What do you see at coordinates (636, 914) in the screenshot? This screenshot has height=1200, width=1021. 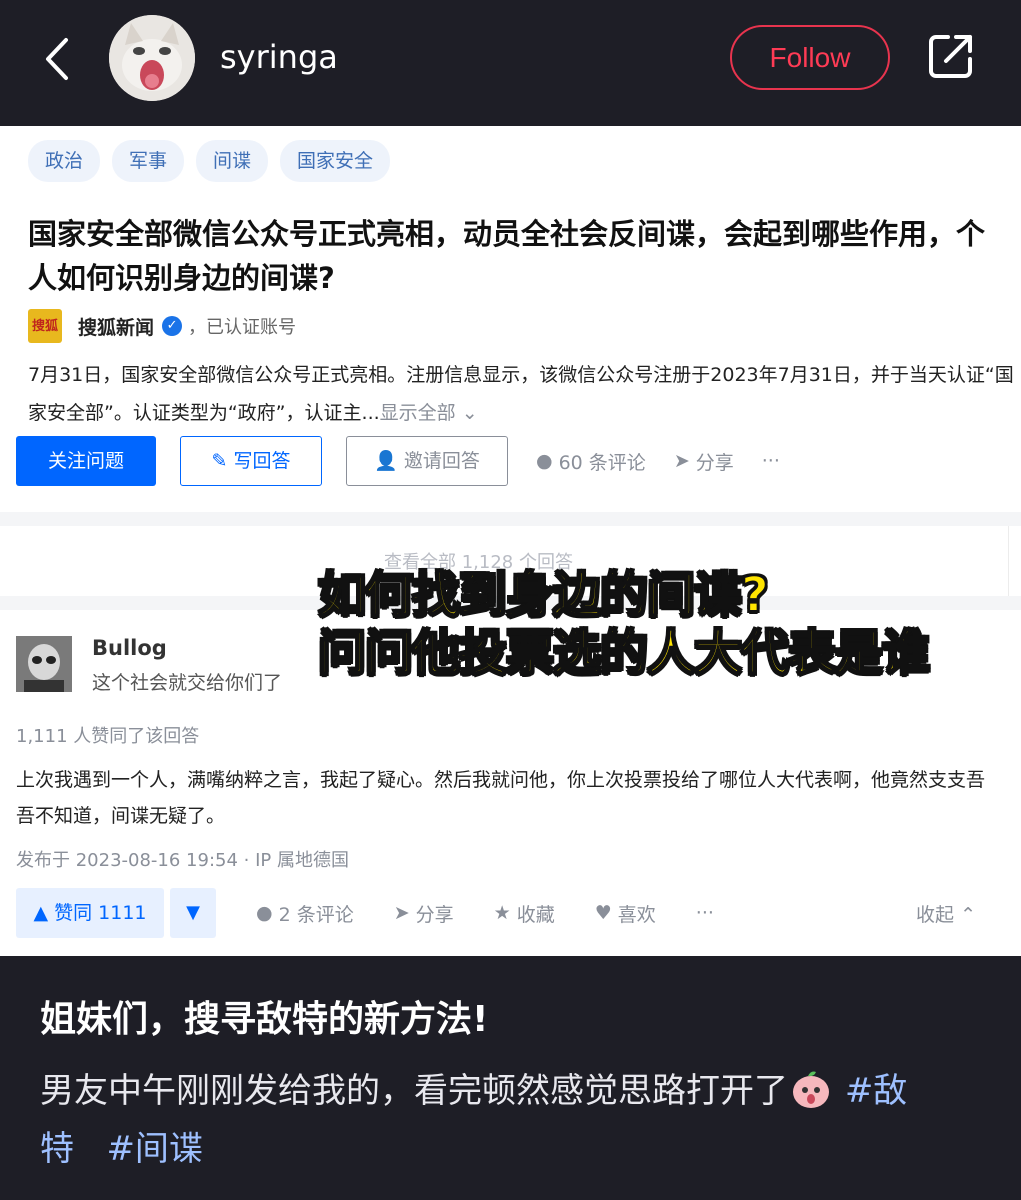 I see `like-label: 喜欢` at bounding box center [636, 914].